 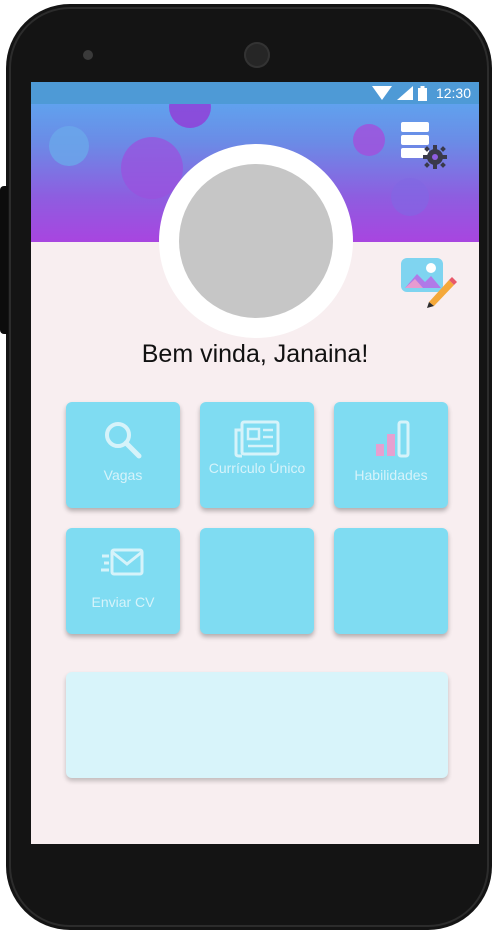 What do you see at coordinates (123, 581) in the screenshot?
I see `tile-enviar-cv: Enviar CV` at bounding box center [123, 581].